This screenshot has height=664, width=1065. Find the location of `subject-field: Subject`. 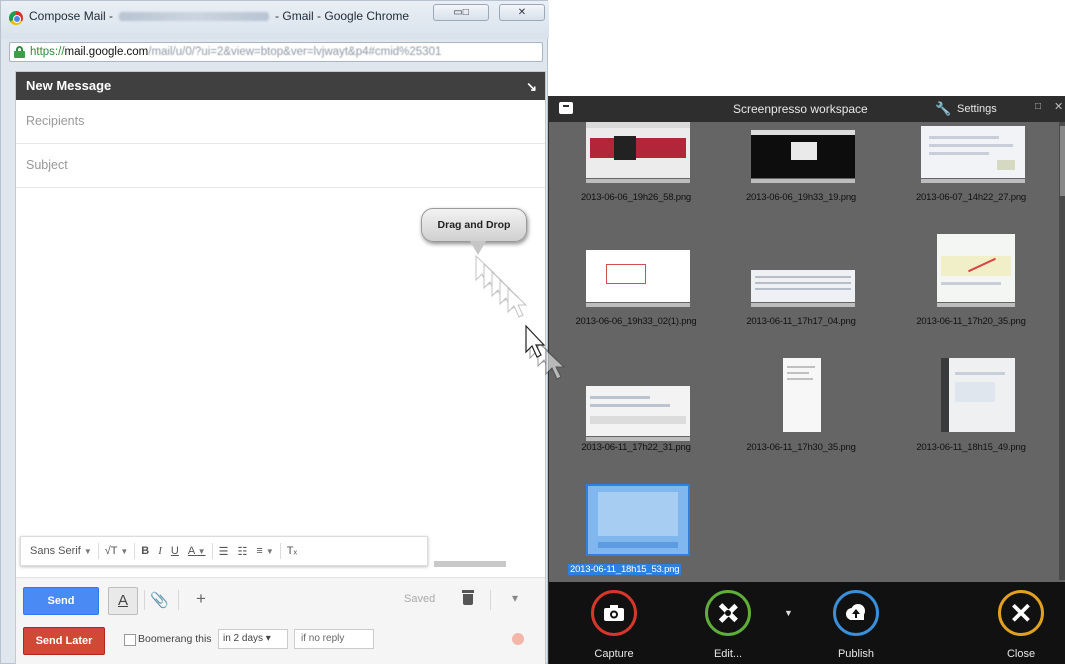

subject-field: Subject is located at coordinates (280, 166).